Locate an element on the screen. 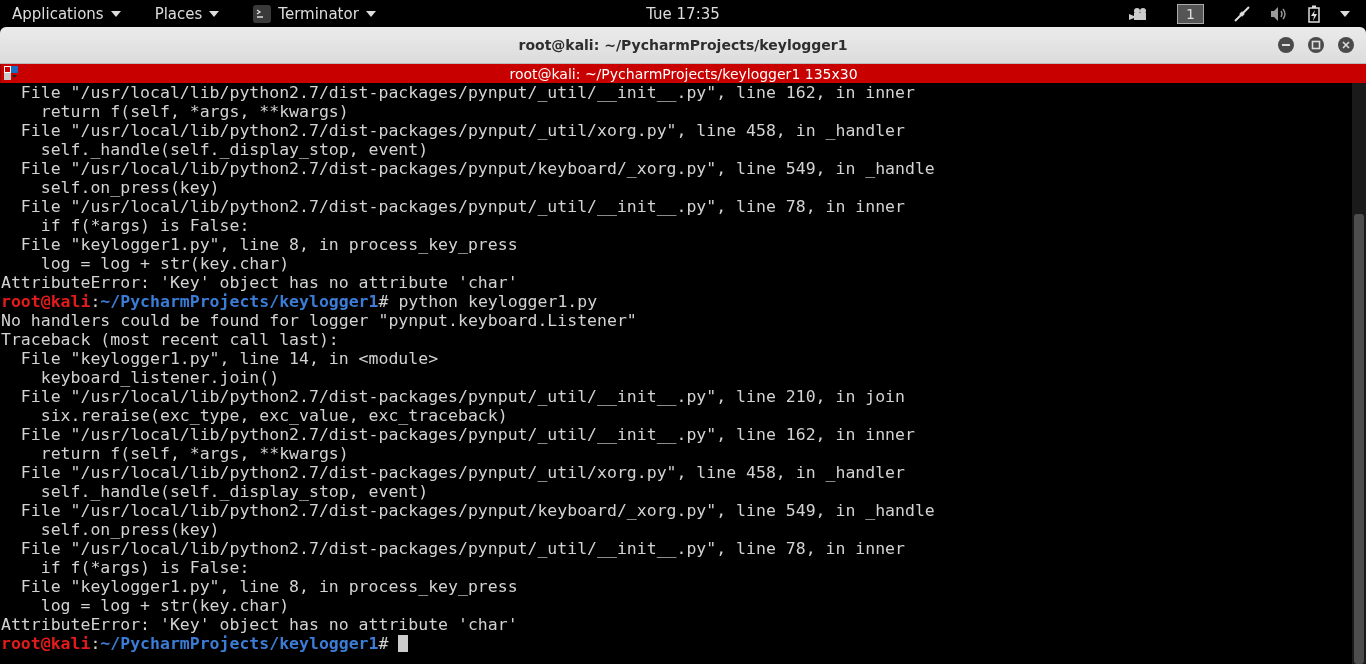  output-line: Traceback (most recent call last): is located at coordinates (170, 339).